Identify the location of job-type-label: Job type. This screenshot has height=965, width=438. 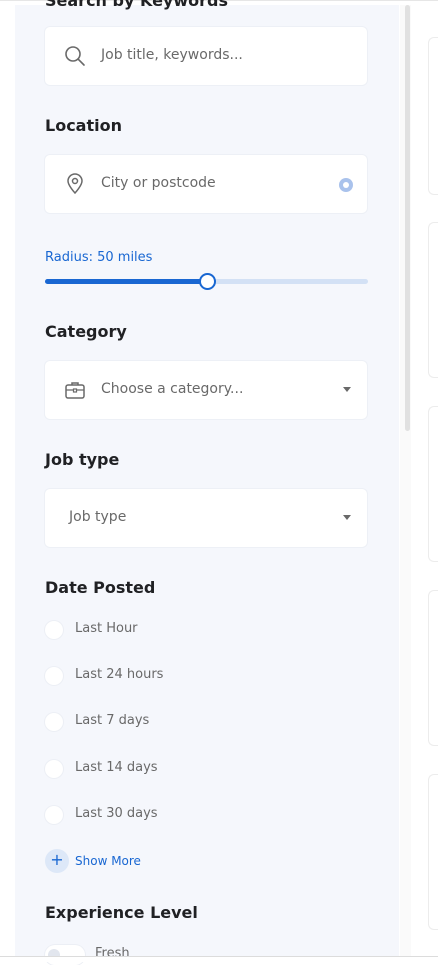
(82, 459).